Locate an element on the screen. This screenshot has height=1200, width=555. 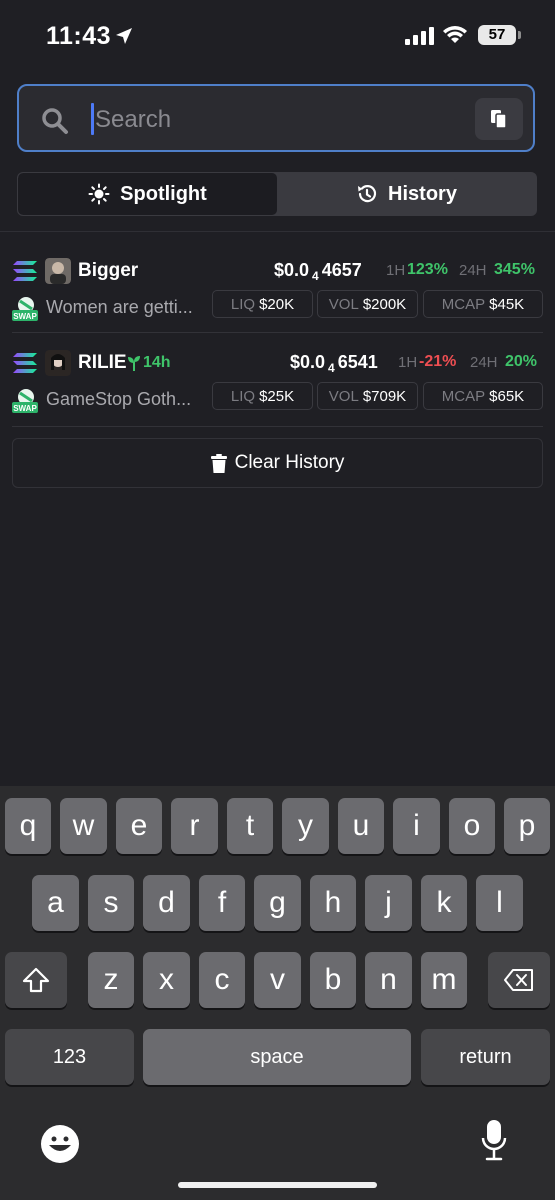
tab-spotlight: Spotlight is located at coordinates (147, 194).